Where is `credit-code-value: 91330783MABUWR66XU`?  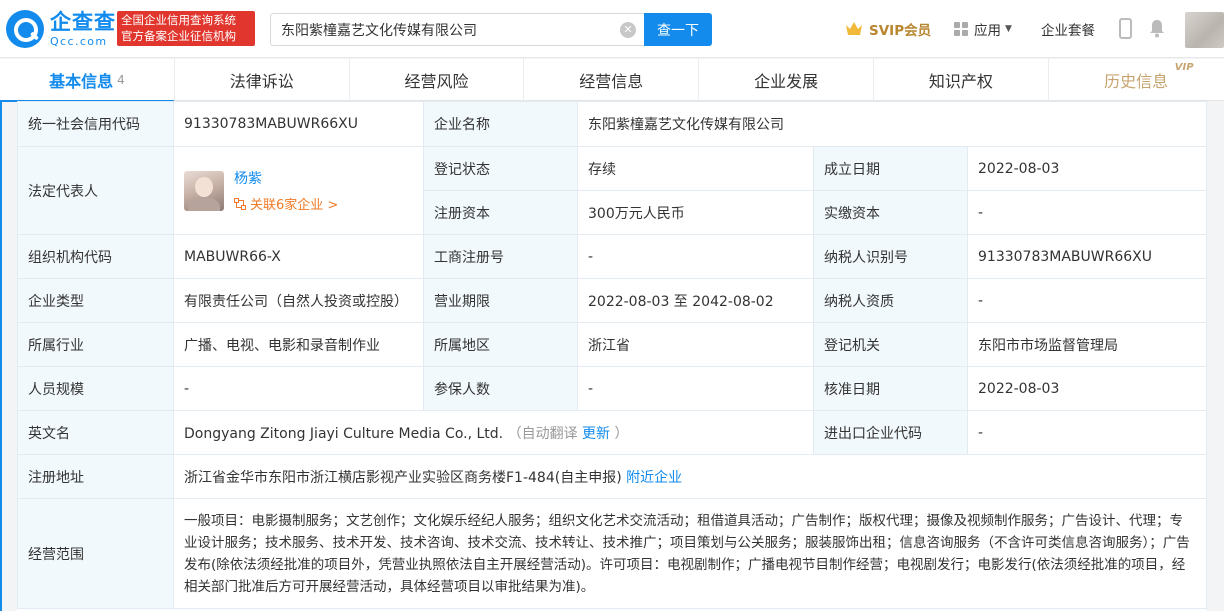
credit-code-value: 91330783MABUWR66XU is located at coordinates (298, 124).